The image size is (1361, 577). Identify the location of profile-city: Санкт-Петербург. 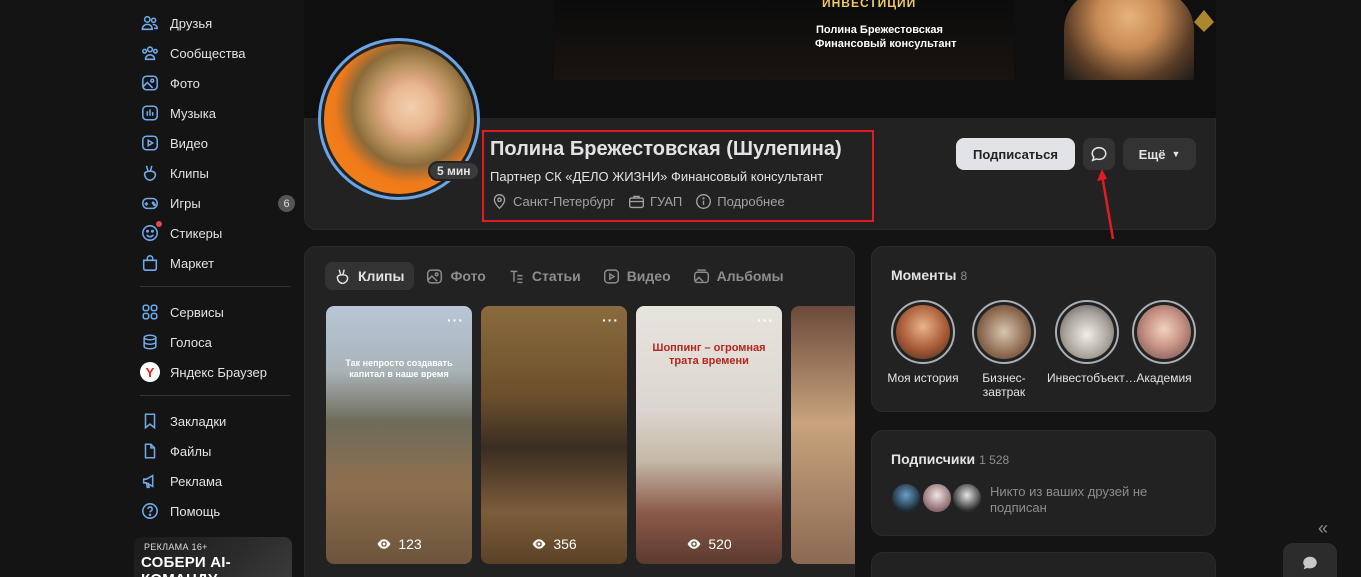
(553, 201).